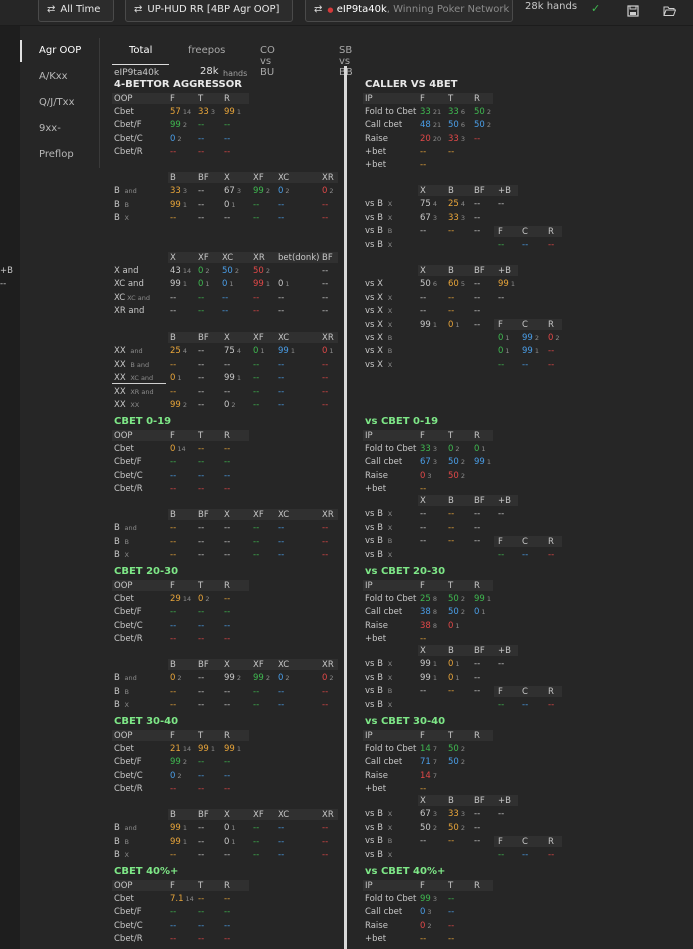 This screenshot has width=693, height=949. I want to click on hud-profile-label: UP-HUD RR [4BP Agr OOP], so click(213, 9).